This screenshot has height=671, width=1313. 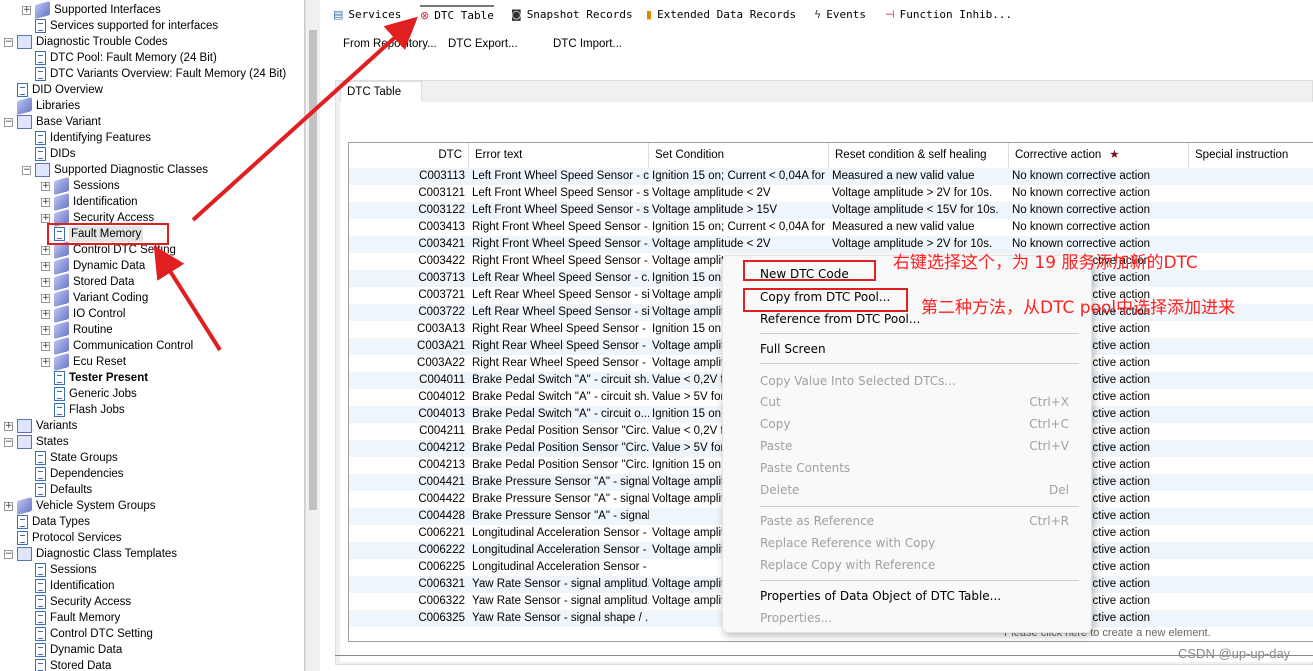 What do you see at coordinates (846, 14) in the screenshot?
I see `tab-label: Events` at bounding box center [846, 14].